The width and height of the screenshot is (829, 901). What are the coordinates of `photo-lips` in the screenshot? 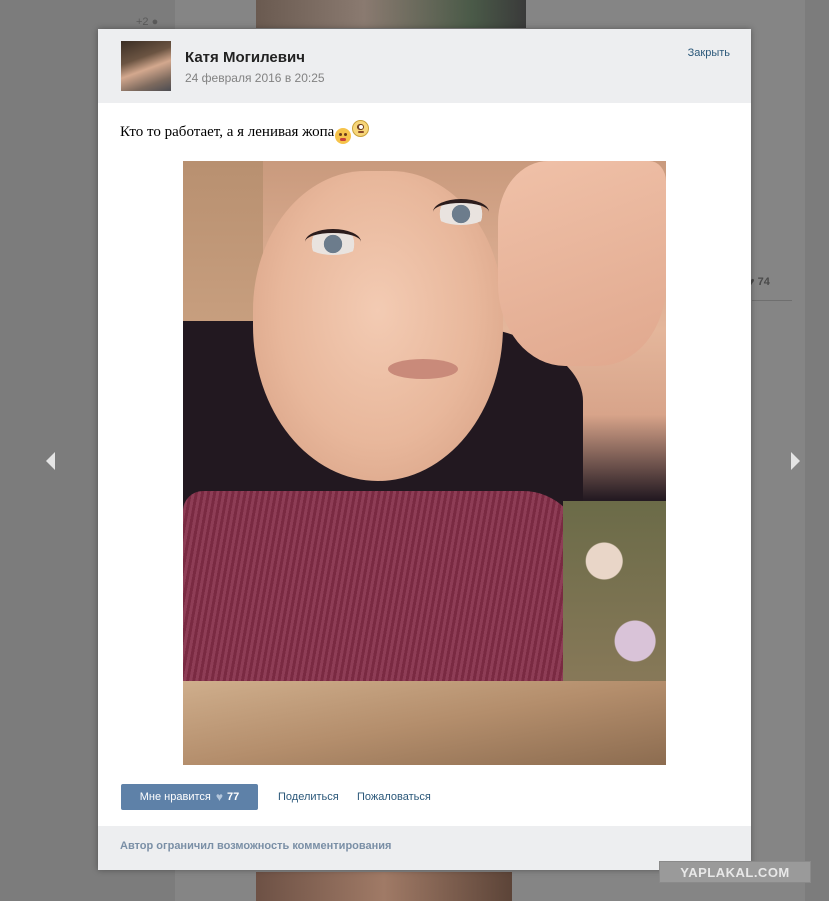 It's located at (423, 369).